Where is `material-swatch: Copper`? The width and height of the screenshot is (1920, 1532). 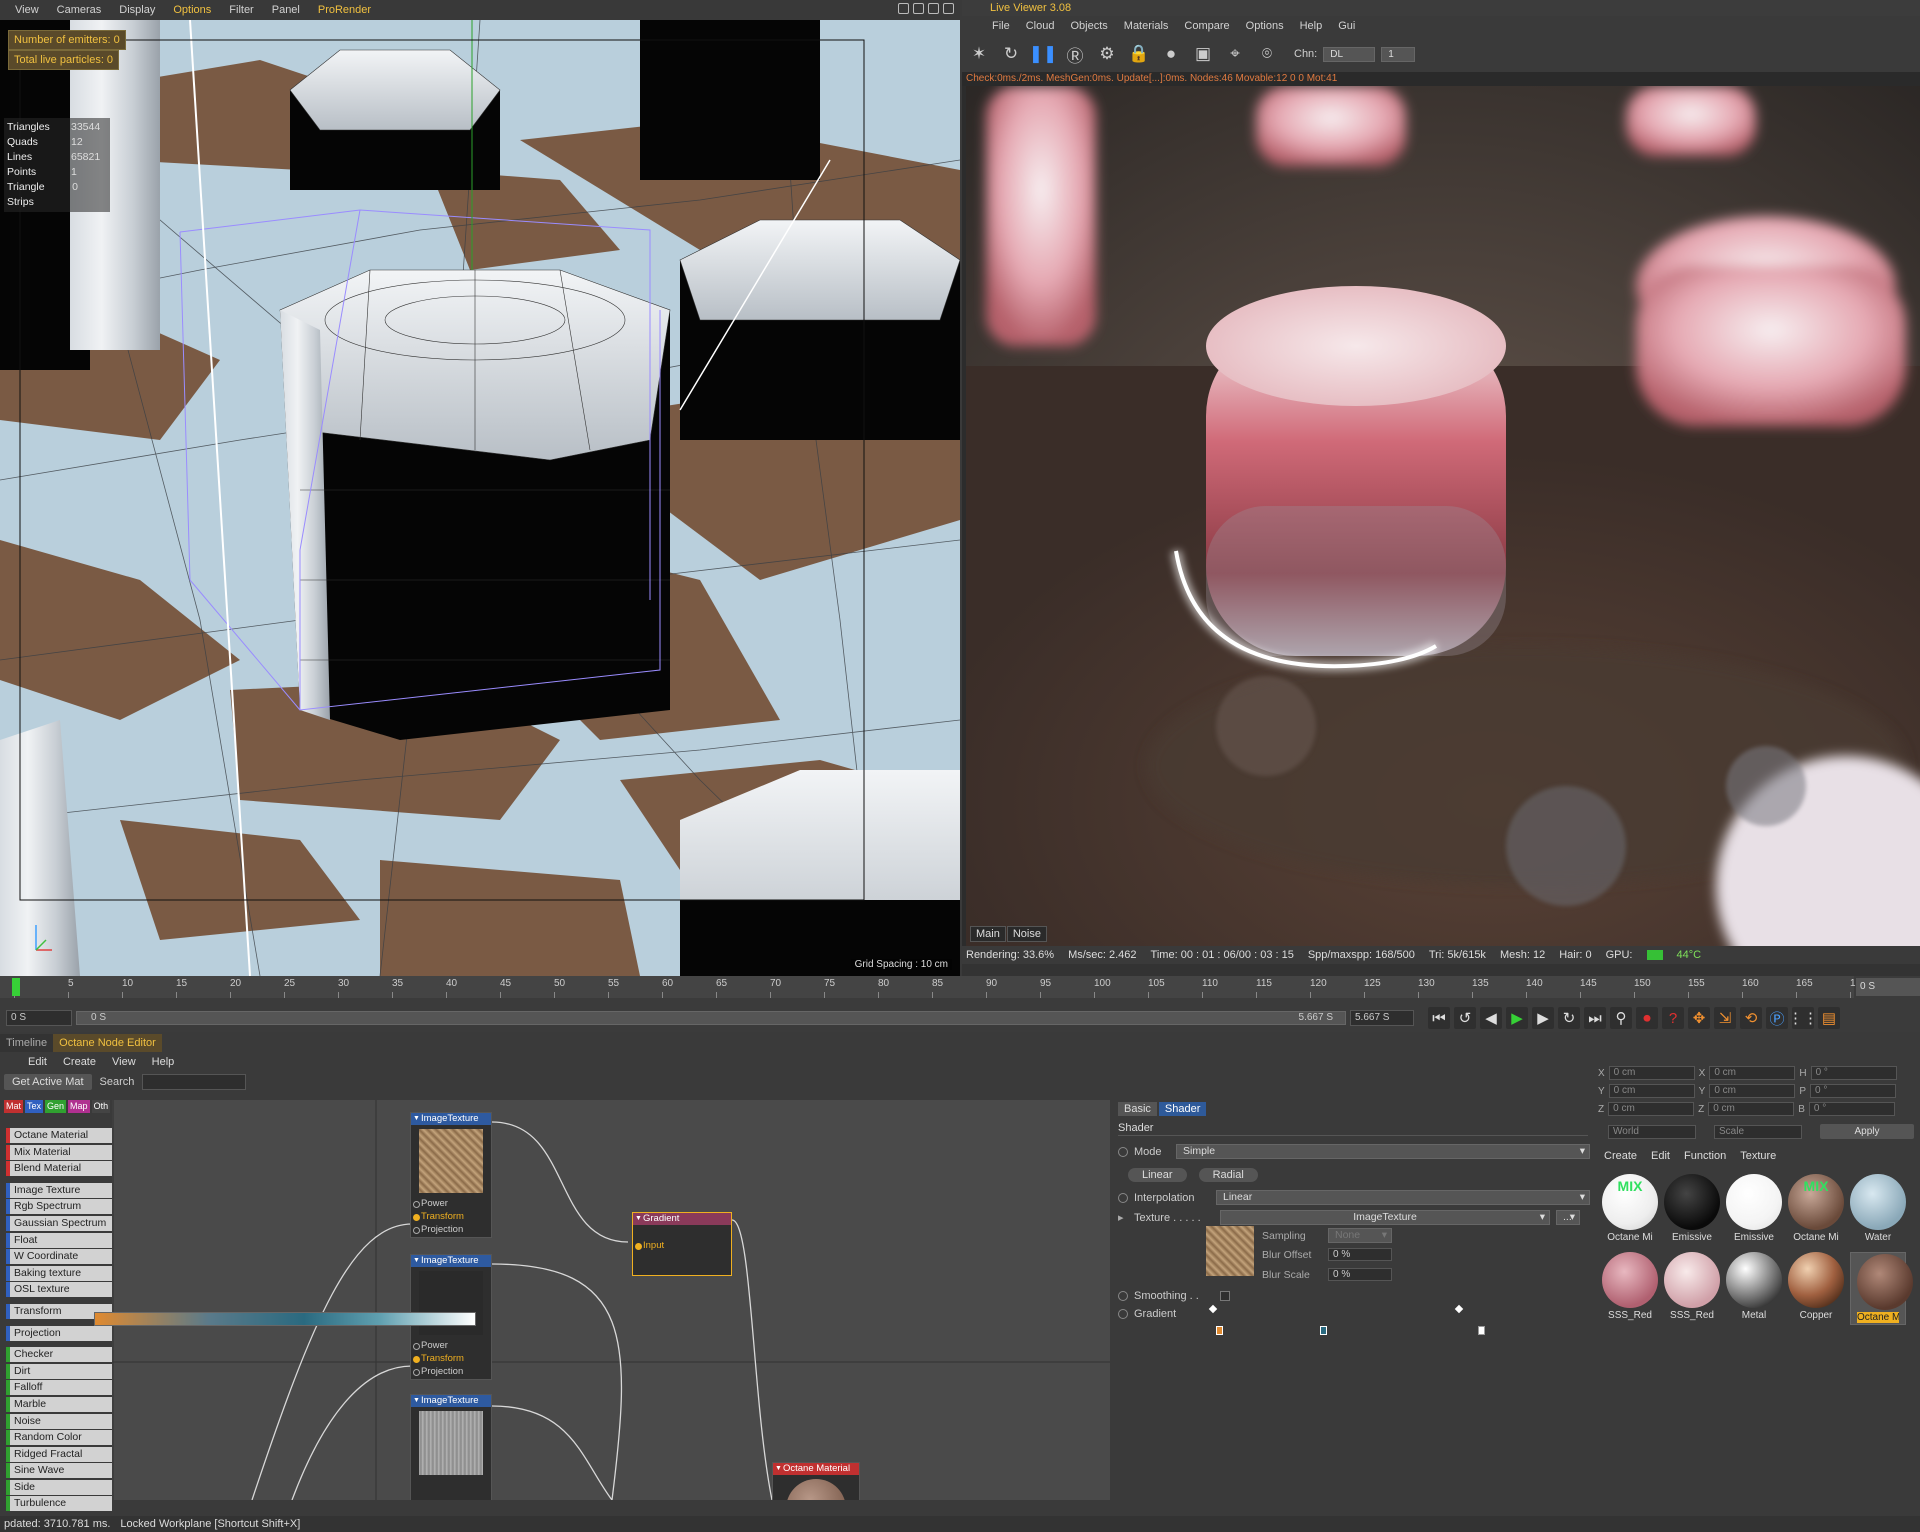
material-swatch: Copper is located at coordinates (1816, 1286).